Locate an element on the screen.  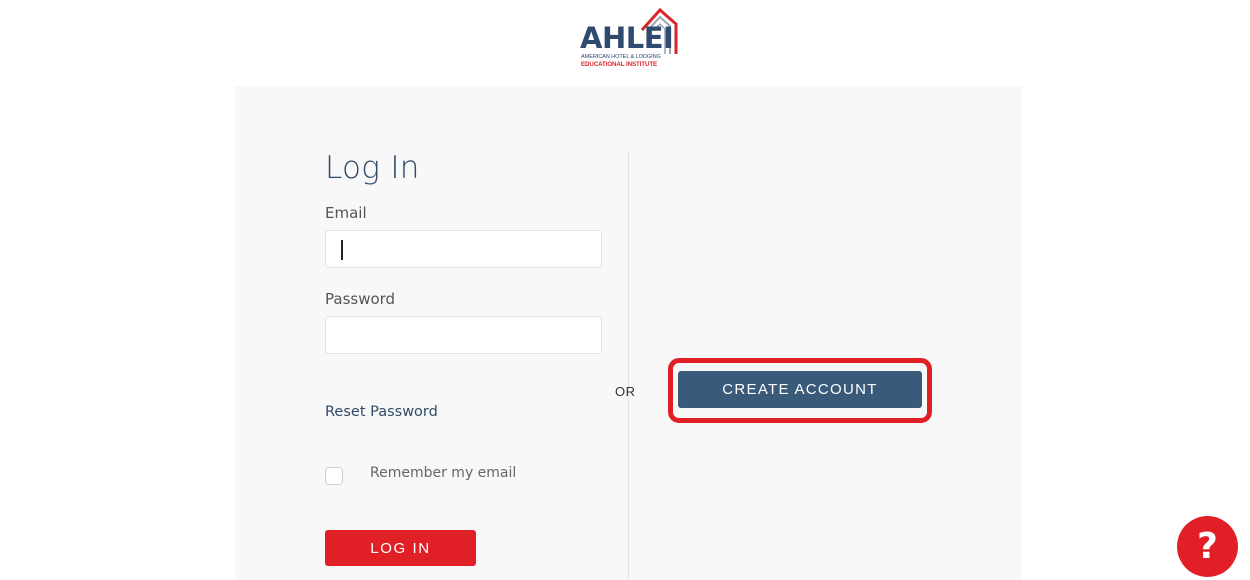
logo-tagline-line2: EDUCATIONAL INSTITUTE is located at coordinates (619, 64).